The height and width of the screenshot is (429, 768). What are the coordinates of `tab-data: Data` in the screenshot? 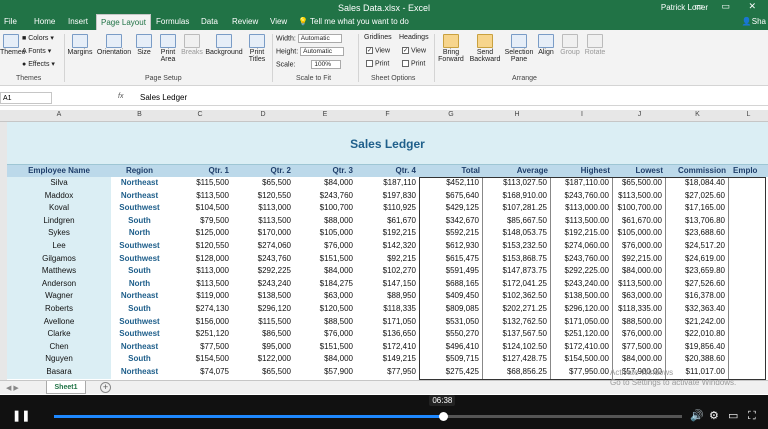 It's located at (209, 22).